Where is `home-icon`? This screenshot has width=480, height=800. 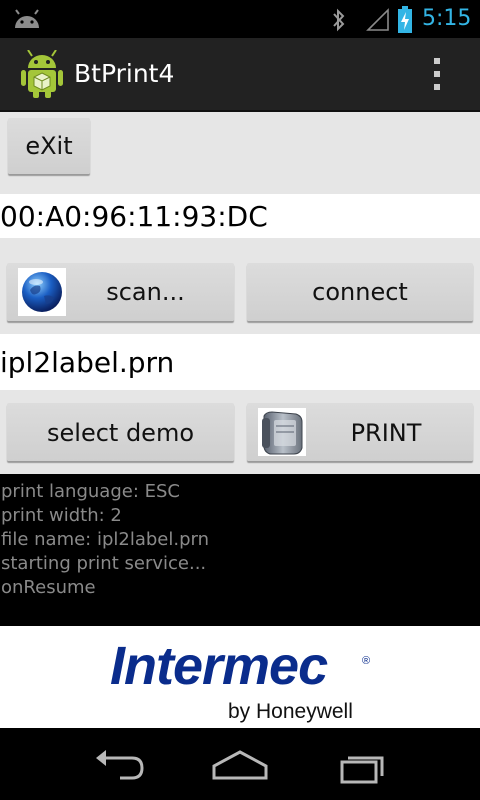
home-icon is located at coordinates (240, 766).